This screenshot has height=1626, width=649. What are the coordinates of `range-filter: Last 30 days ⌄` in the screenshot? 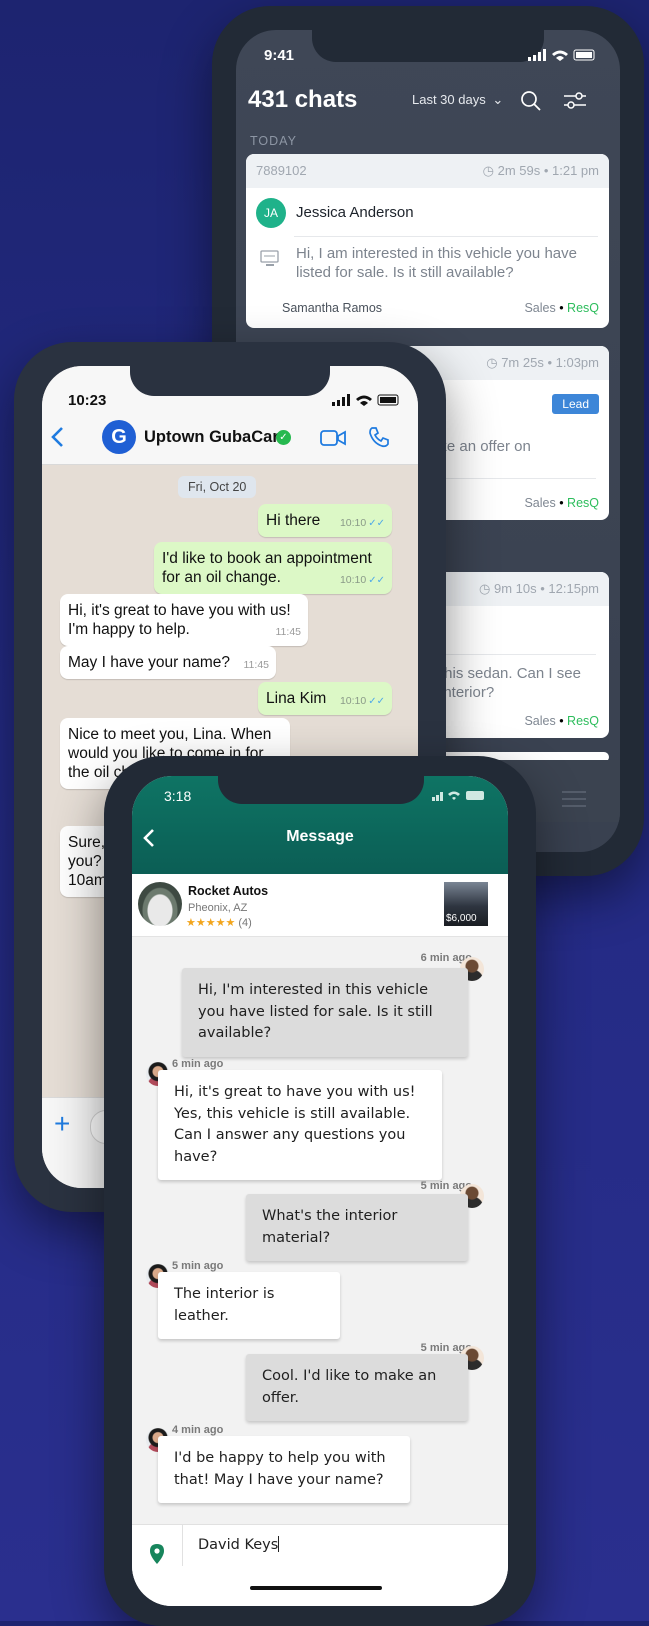 It's located at (457, 100).